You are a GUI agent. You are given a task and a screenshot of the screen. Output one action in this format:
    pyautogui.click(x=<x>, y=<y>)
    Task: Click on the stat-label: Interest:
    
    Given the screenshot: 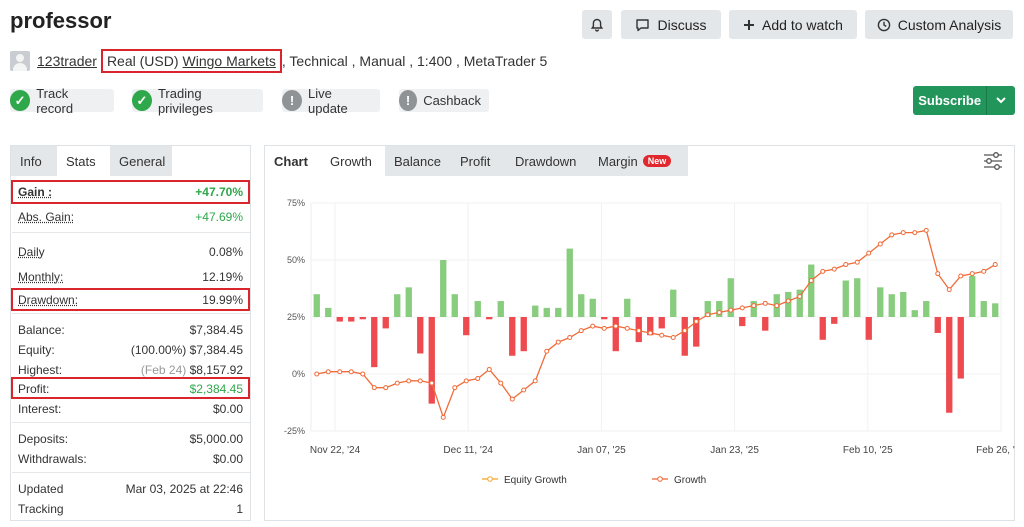 What is the action you would take?
    pyautogui.click(x=40, y=409)
    